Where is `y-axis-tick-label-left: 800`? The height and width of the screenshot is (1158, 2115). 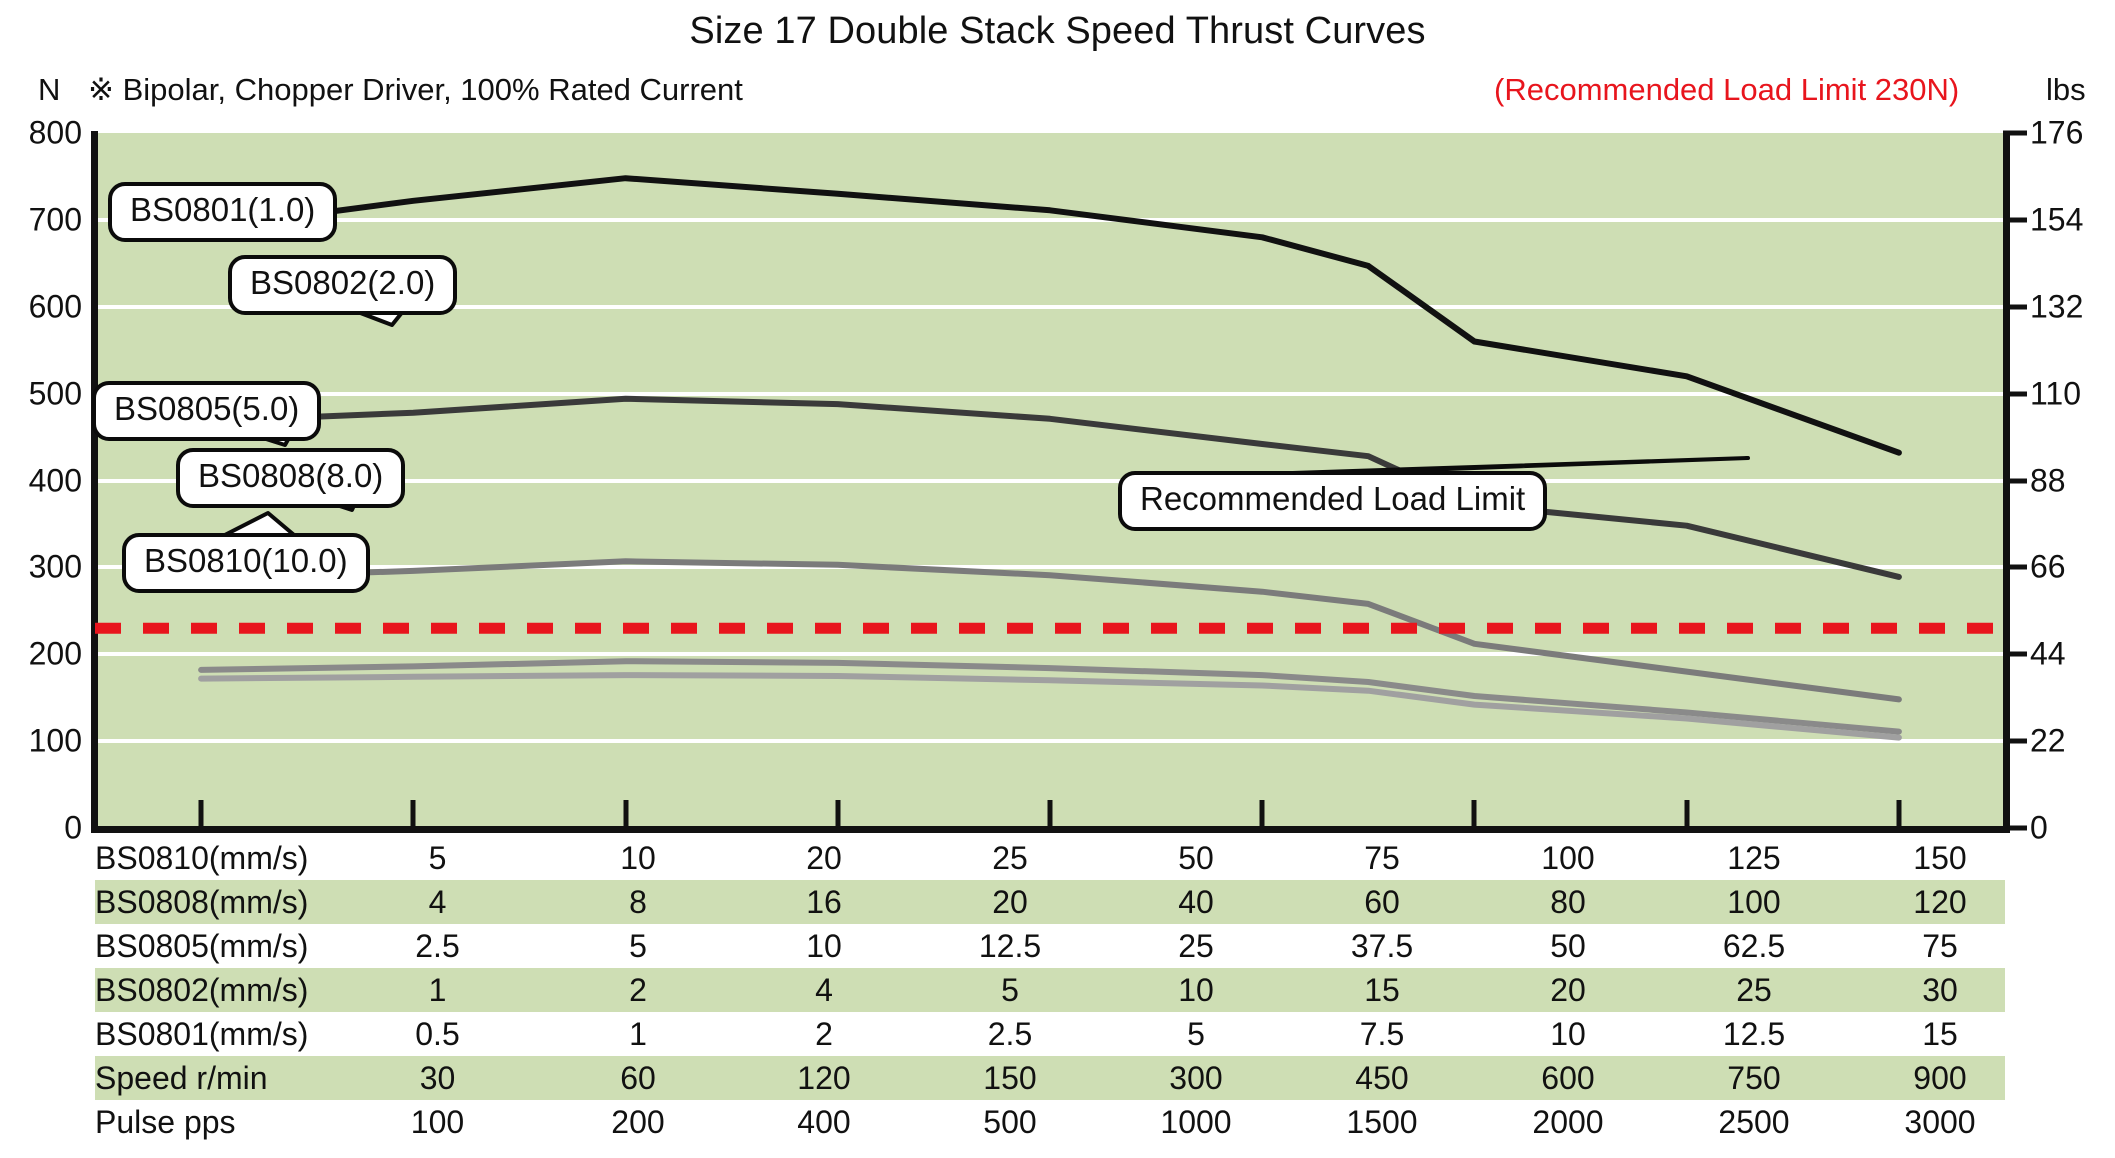
y-axis-tick-label-left: 800 is located at coordinates (55, 132).